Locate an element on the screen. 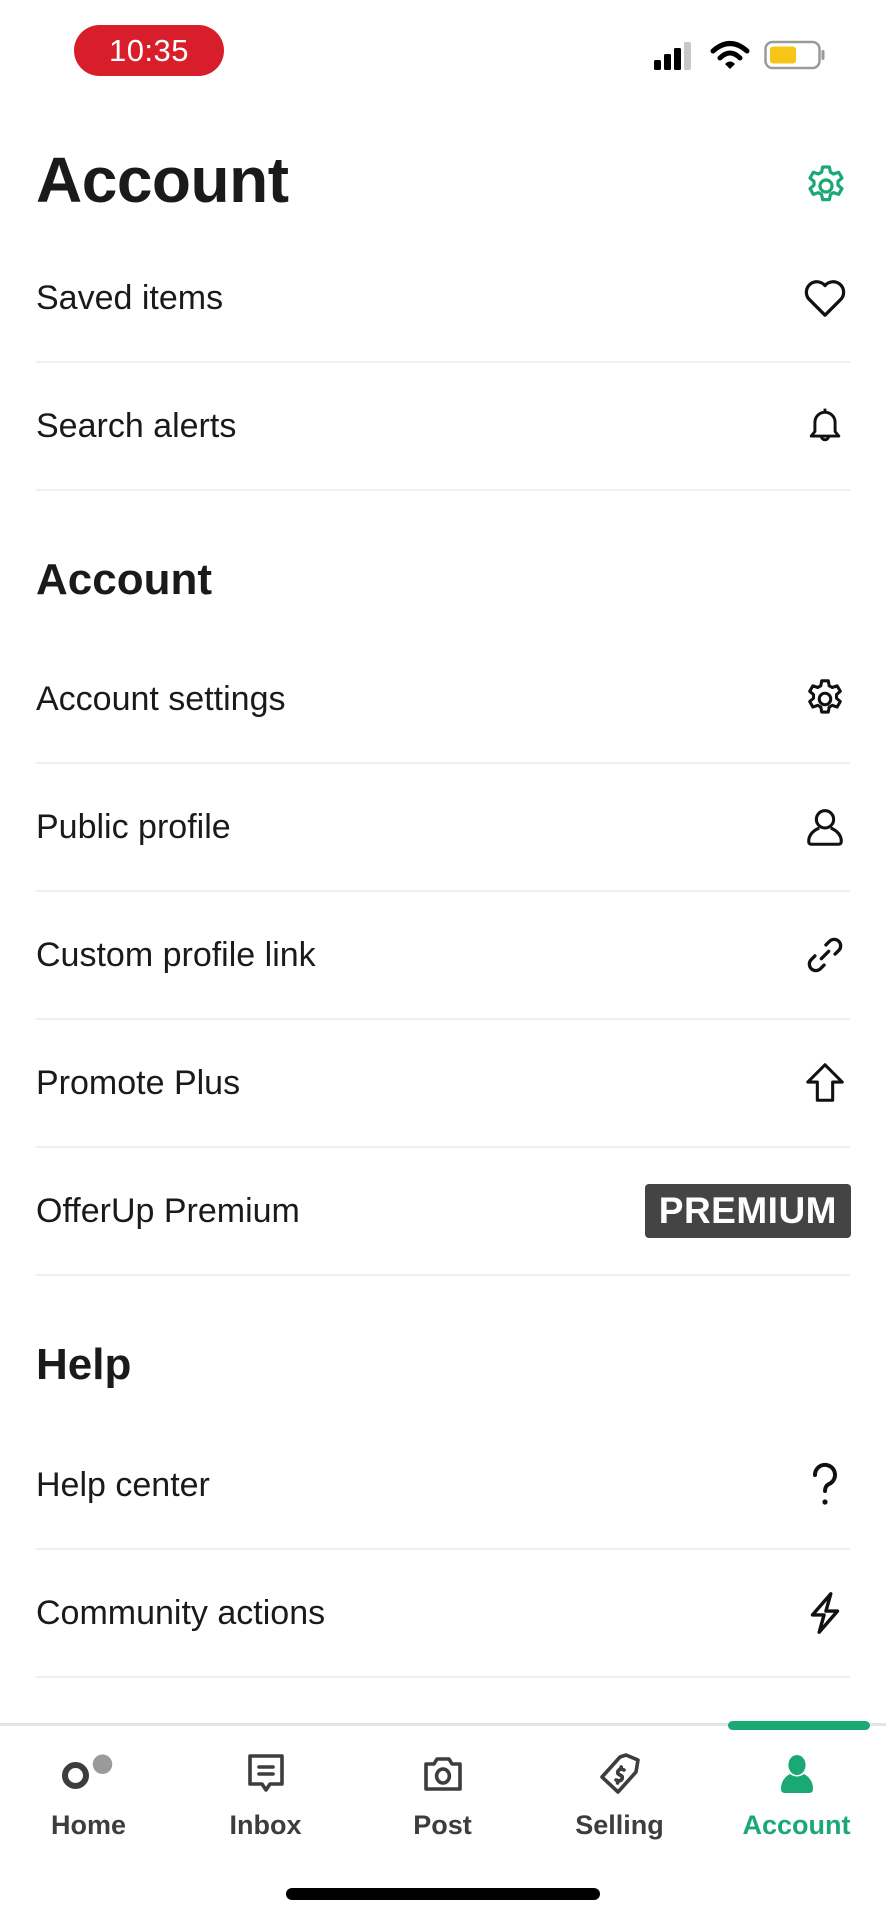 This screenshot has height=1920, width=886. home-logo-icon is located at coordinates (86, 1771).